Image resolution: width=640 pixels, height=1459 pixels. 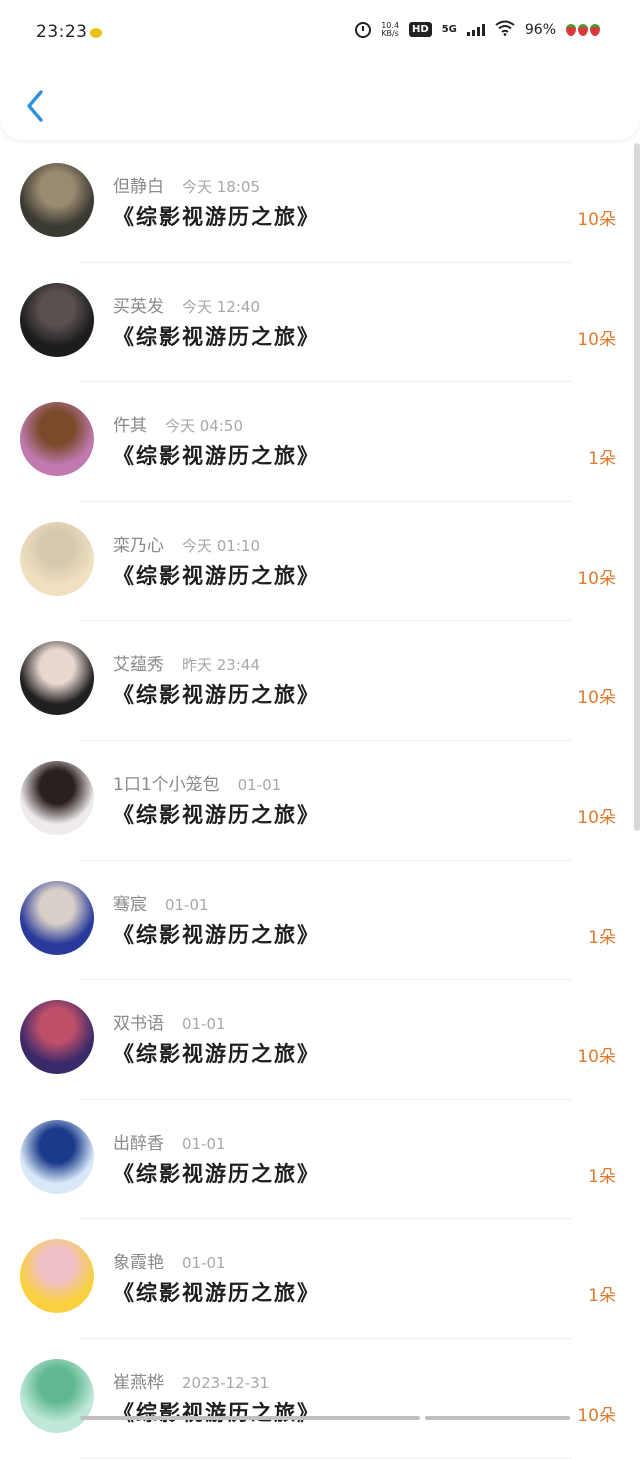 I want to click on user-line: 1口1个小笼包 01-01, so click(x=197, y=782).